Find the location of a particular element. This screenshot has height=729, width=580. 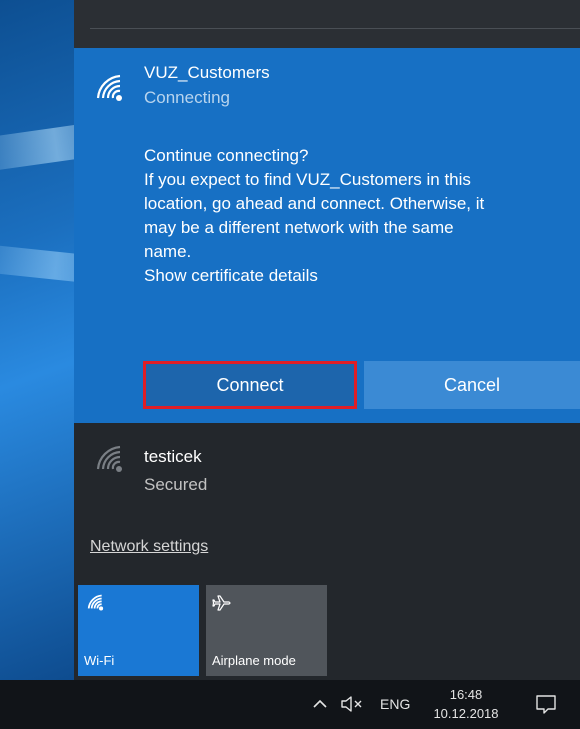

language-indicator: ENG is located at coordinates (395, 704).